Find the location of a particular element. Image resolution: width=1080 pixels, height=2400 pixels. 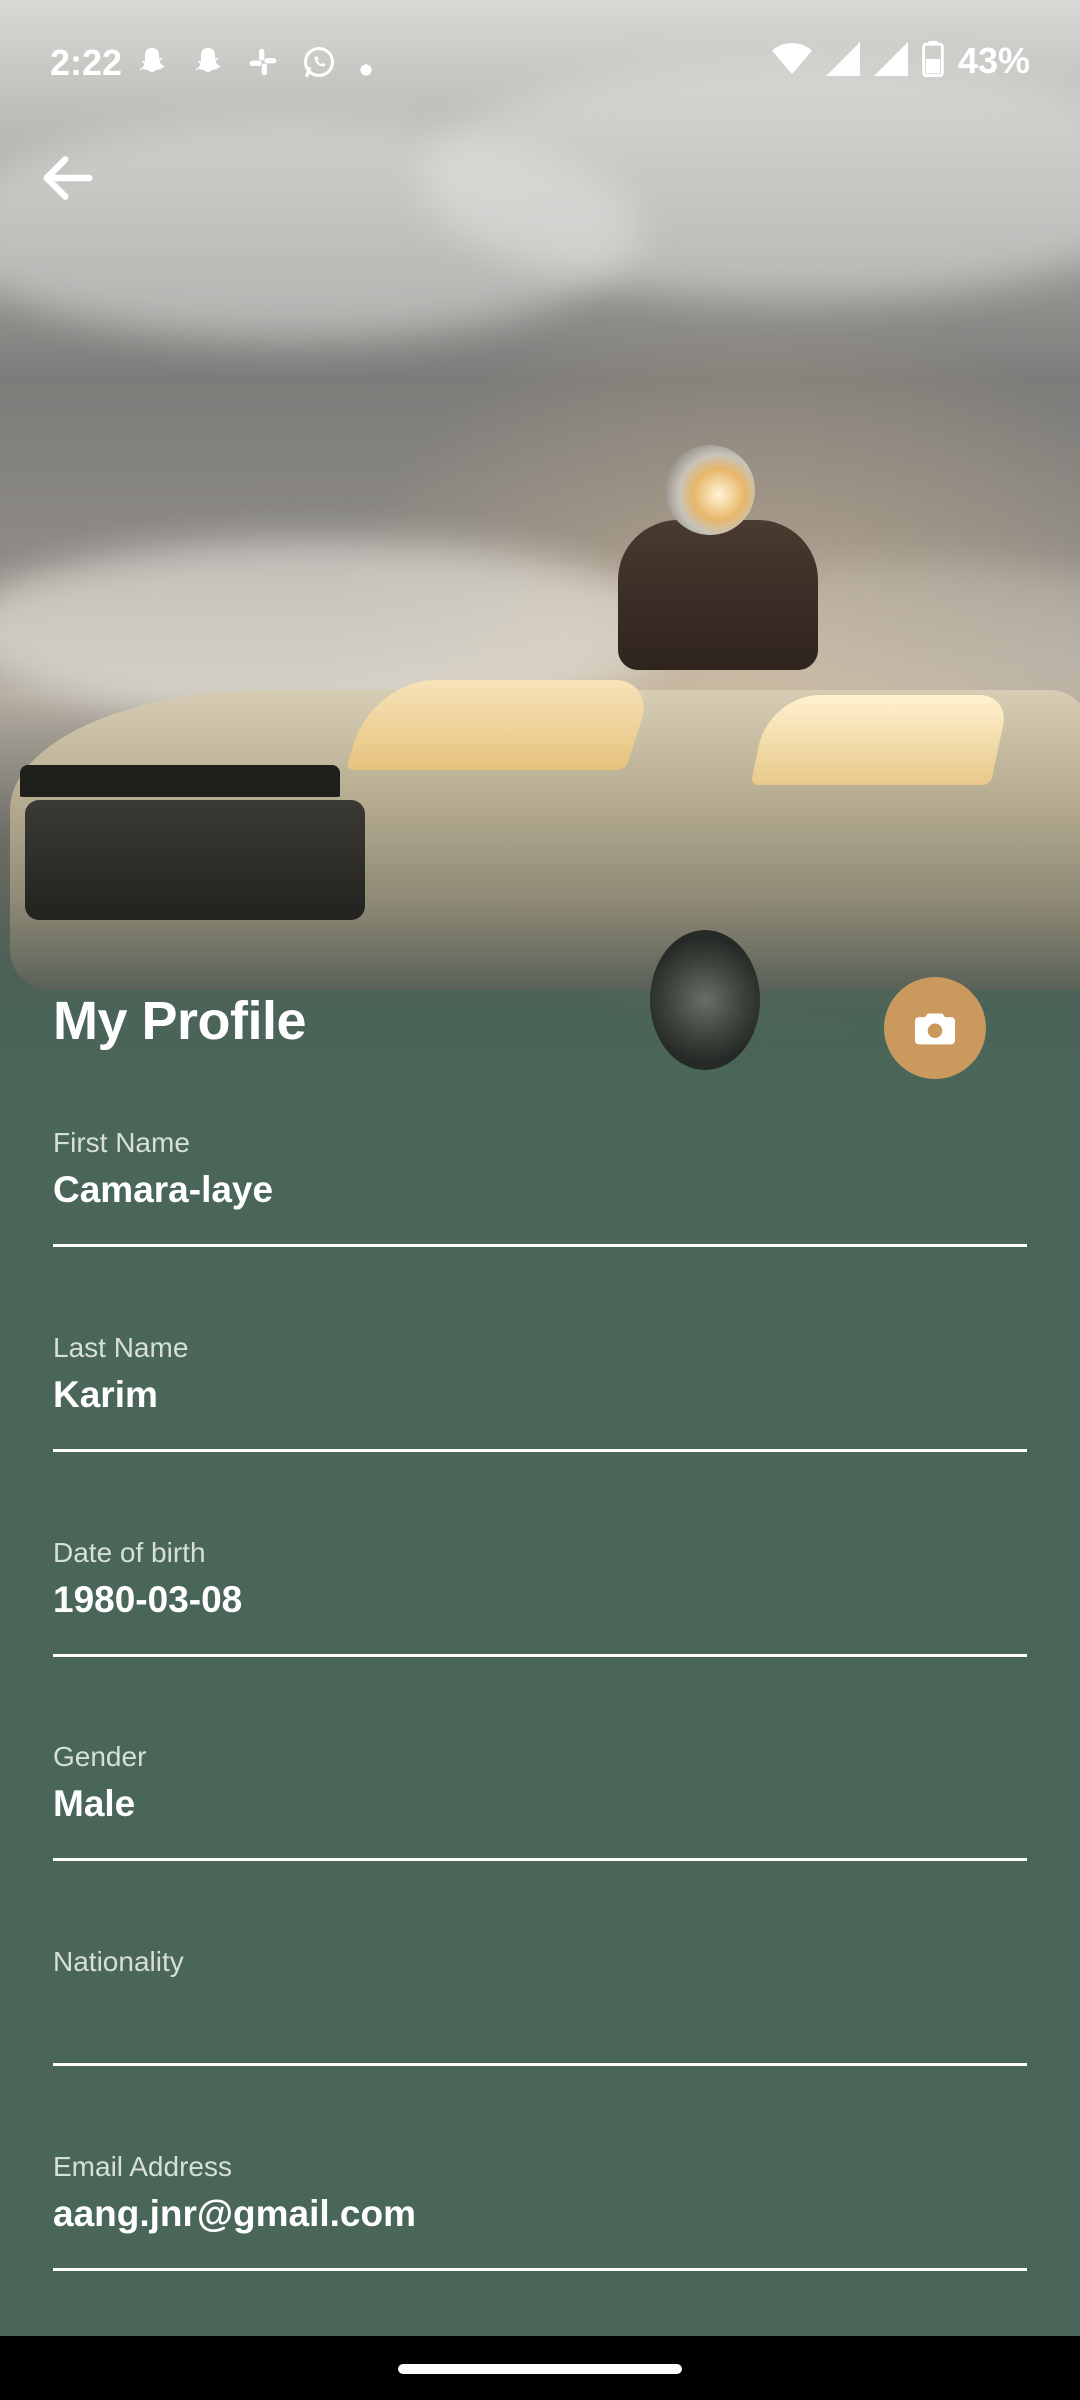

date-of-birth-field: Date of birth 1980-03-08 is located at coordinates (540, 1607).